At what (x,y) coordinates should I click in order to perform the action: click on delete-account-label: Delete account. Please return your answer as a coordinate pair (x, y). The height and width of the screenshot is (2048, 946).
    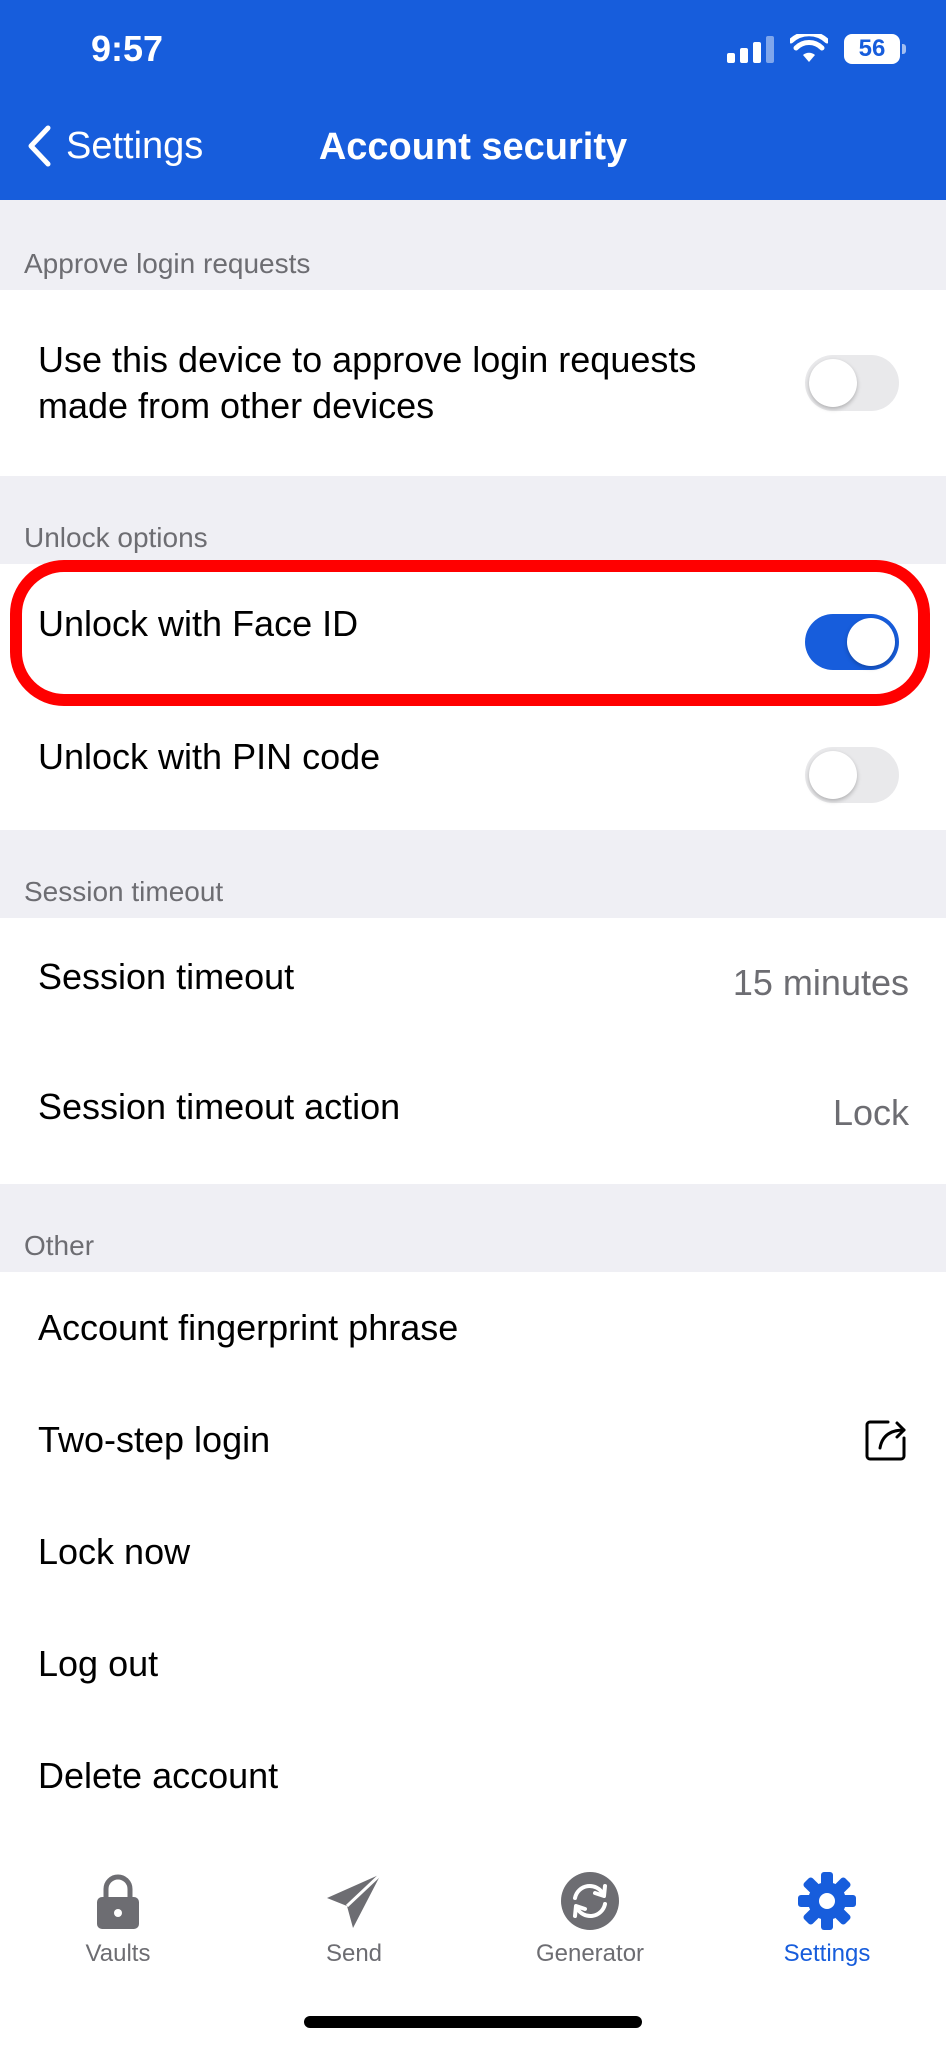
    Looking at the image, I should click on (158, 1775).